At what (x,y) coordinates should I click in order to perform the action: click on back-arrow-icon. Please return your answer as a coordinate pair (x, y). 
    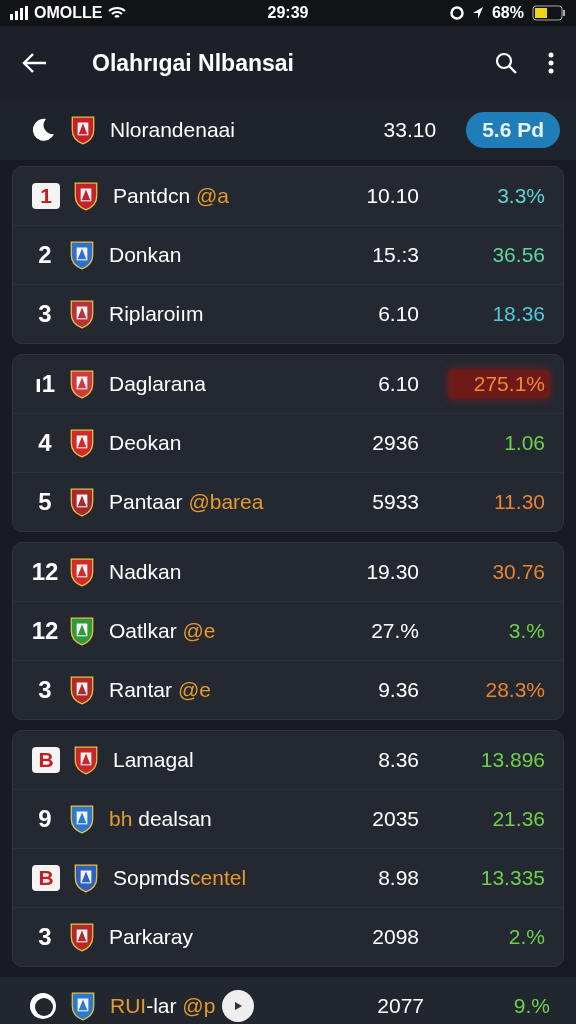
    Looking at the image, I should click on (35, 63).